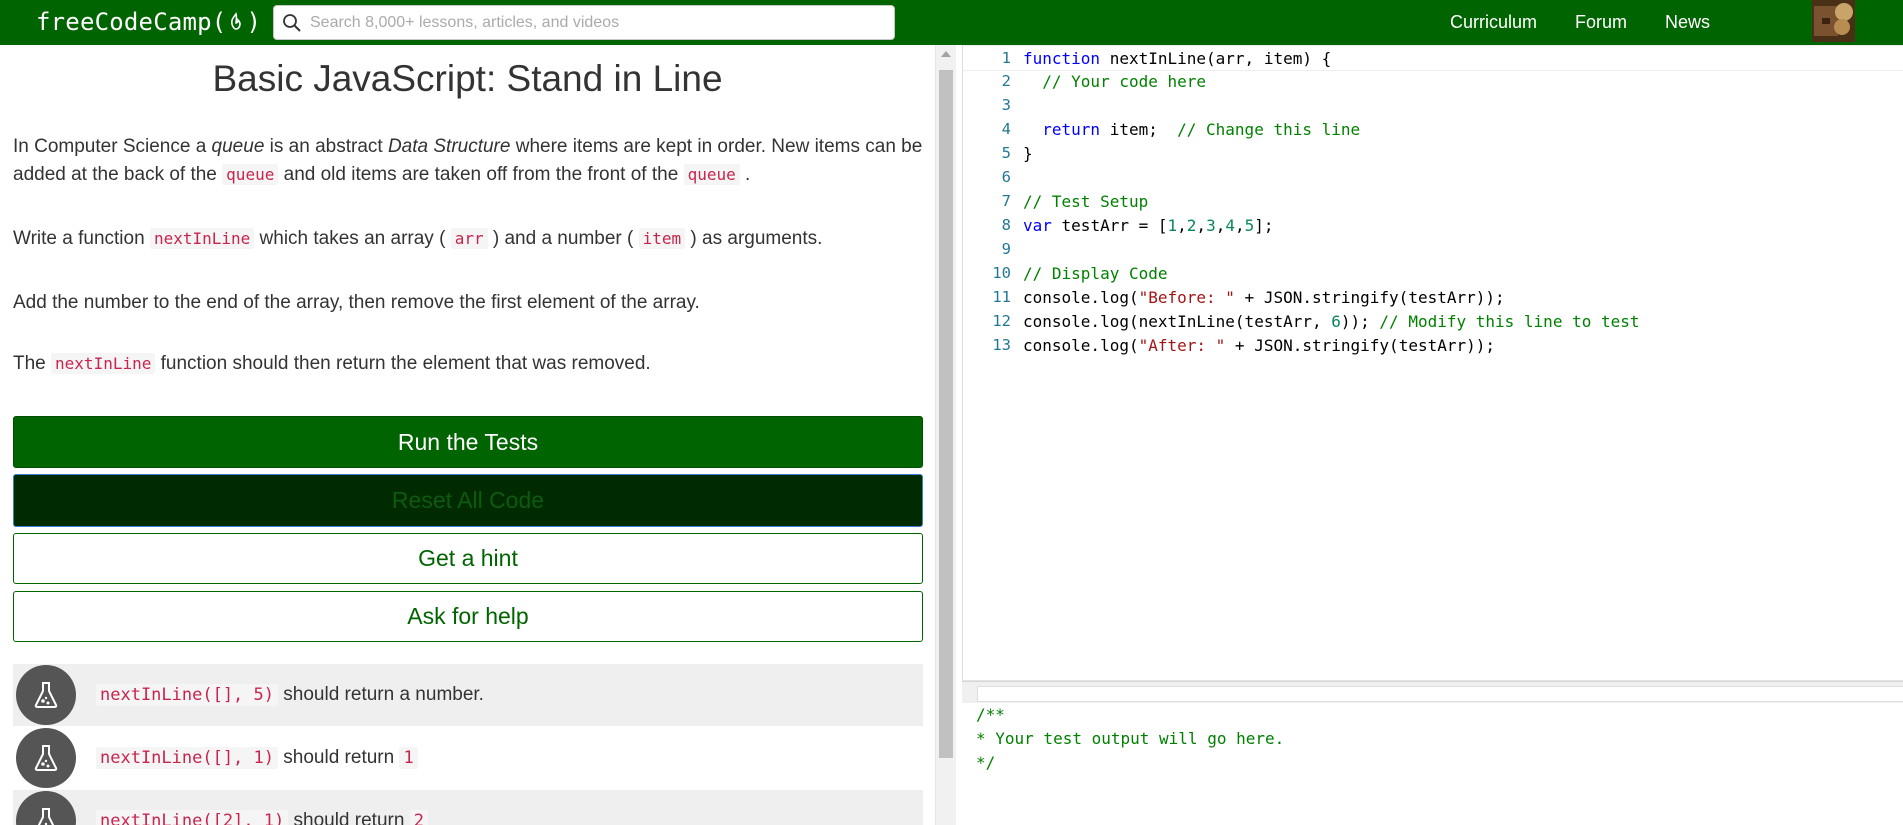 The image size is (1903, 825). Describe the element at coordinates (468, 616) in the screenshot. I see `ask-help-button: Ask for help` at that location.